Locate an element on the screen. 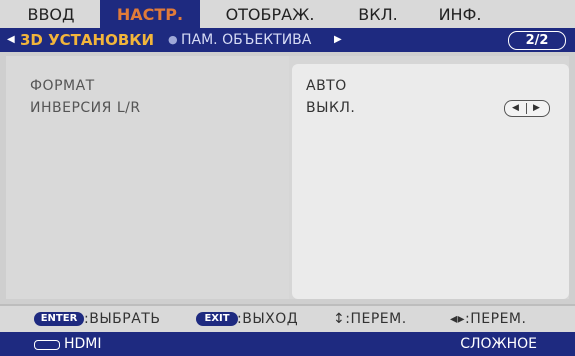  divider is located at coordinates (526, 108).